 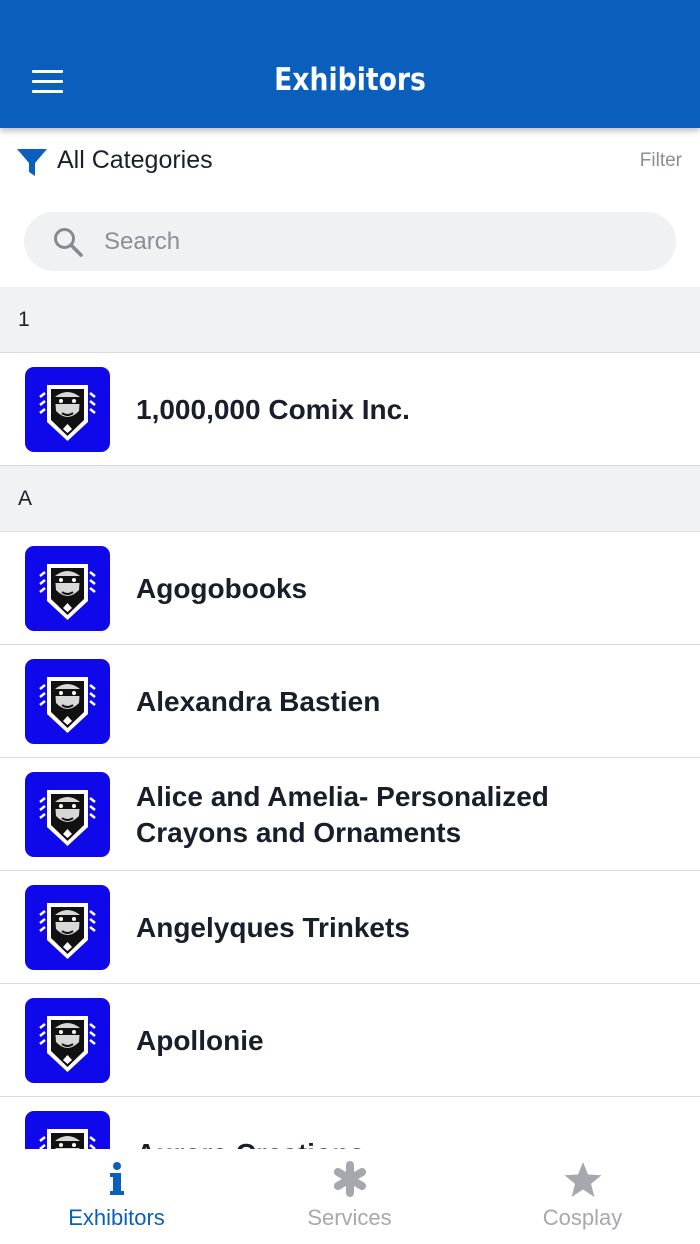 I want to click on exhibitor-name: Aurora Creations, so click(x=396, y=1123).